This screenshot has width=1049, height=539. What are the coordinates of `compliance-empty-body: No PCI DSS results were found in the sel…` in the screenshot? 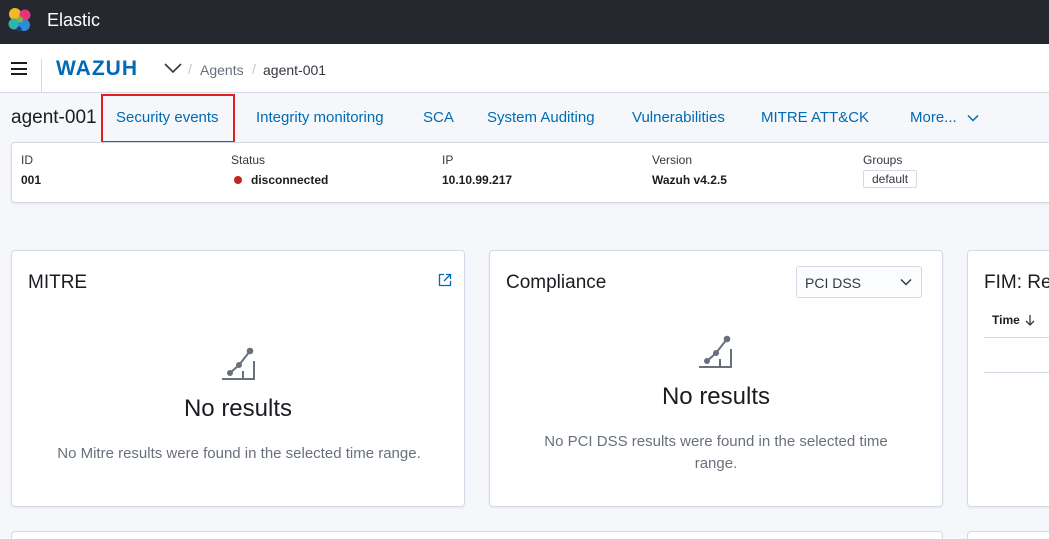 It's located at (716, 452).